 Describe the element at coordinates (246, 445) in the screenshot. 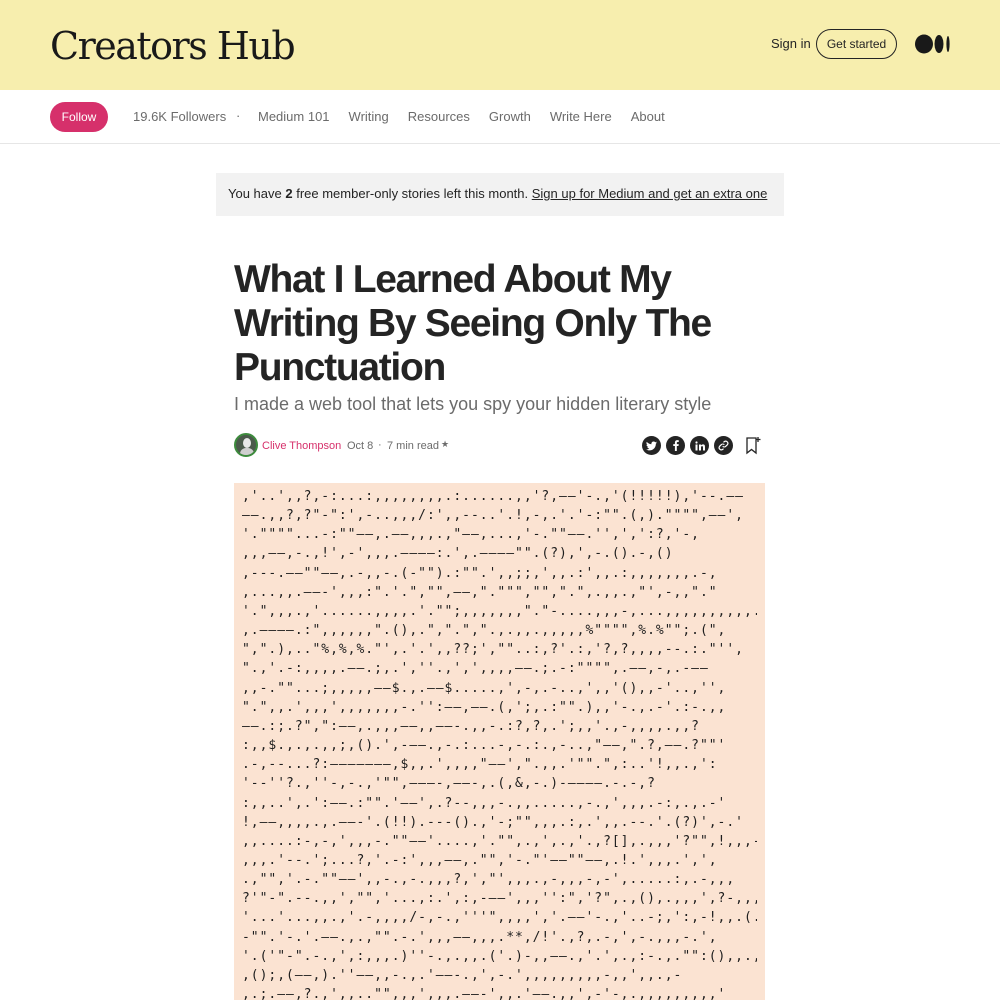

I see `author-avatar` at that location.